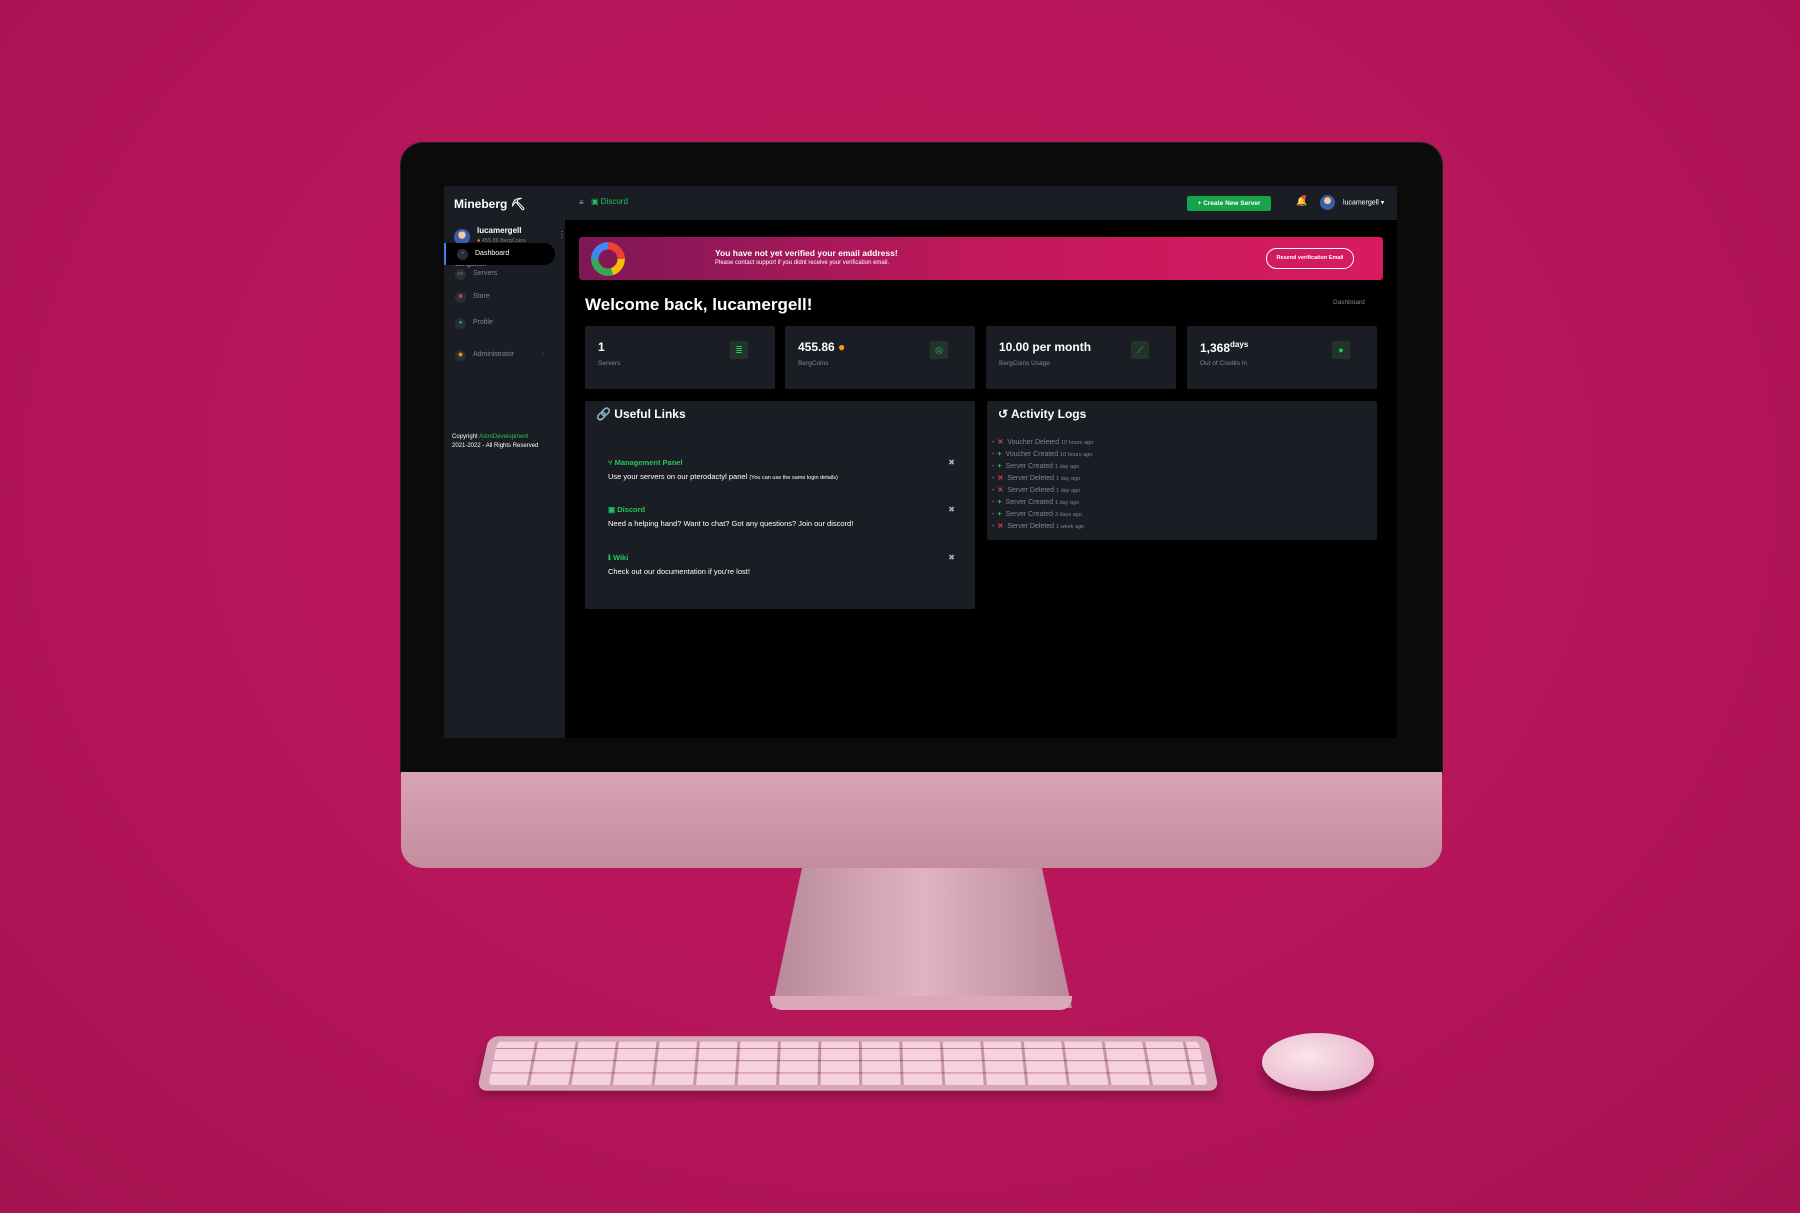 This screenshot has width=1800, height=1213. What do you see at coordinates (492, 253) in the screenshot?
I see `sidebar-item-label: Dashboard` at bounding box center [492, 253].